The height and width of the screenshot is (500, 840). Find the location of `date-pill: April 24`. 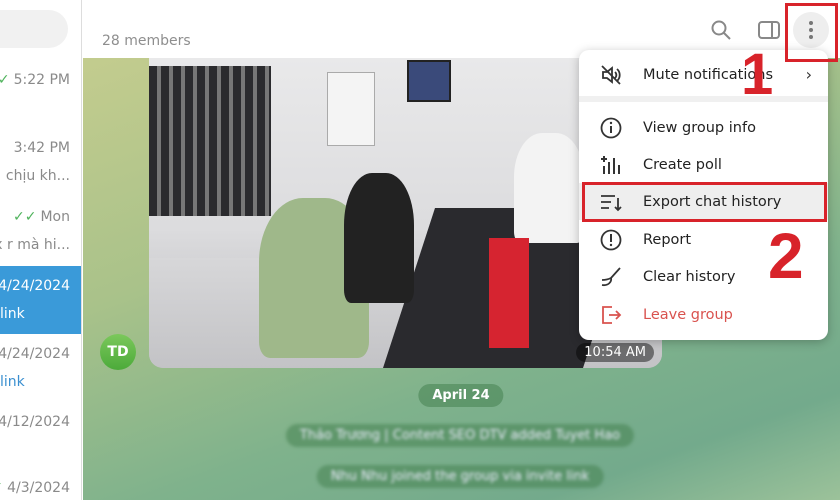

date-pill: April 24 is located at coordinates (461, 395).